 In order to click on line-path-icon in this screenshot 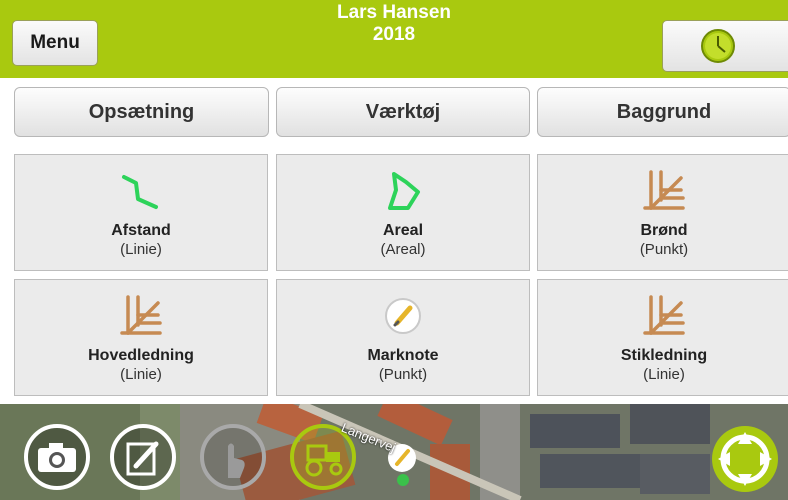, I will do `click(141, 191)`.